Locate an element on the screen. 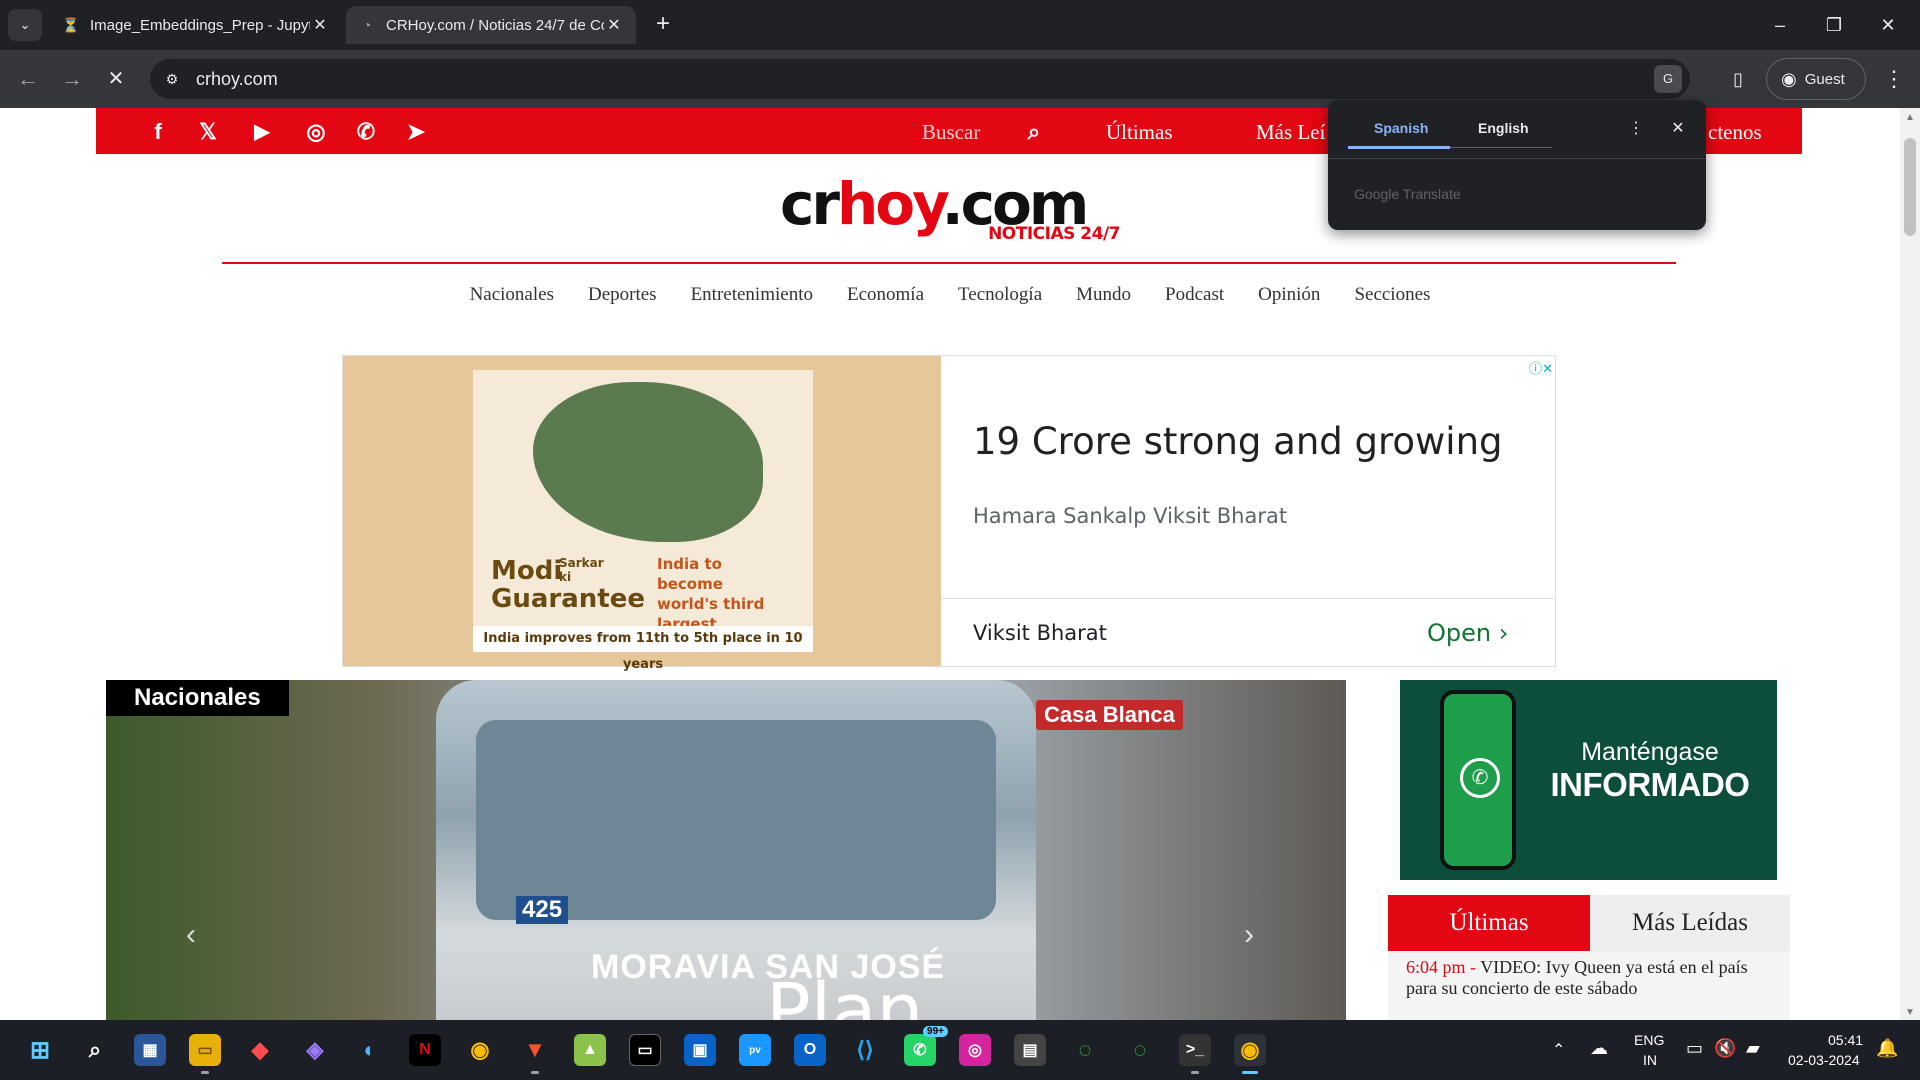  file-explorer-icon: ▭ is located at coordinates (205, 1054).